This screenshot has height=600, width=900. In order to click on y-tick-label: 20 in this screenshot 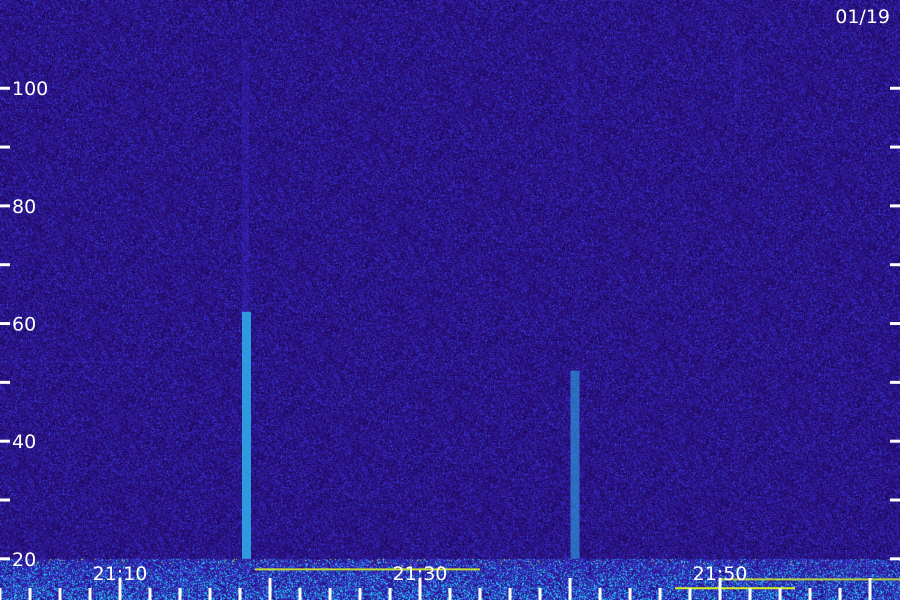, I will do `click(24, 560)`.